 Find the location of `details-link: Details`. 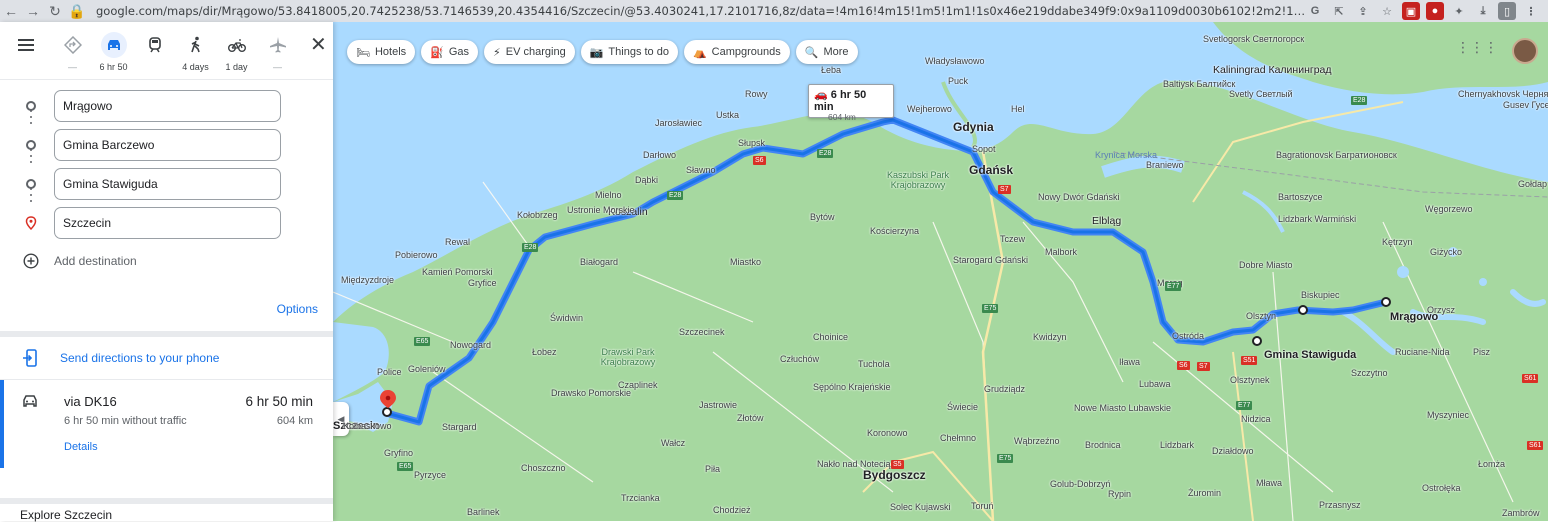

details-link: Details is located at coordinates (188, 447).